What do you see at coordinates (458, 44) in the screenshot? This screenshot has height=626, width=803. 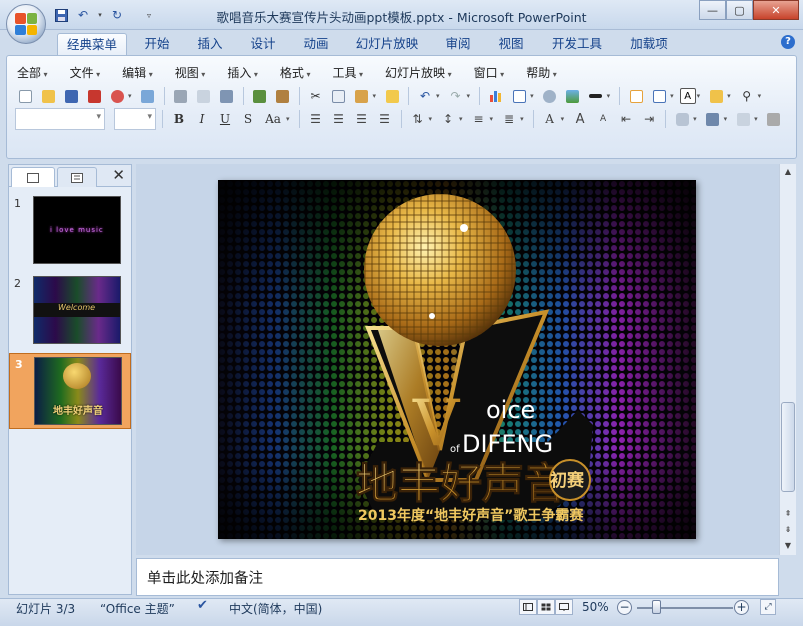 I see `tab-review: 审阅` at bounding box center [458, 44].